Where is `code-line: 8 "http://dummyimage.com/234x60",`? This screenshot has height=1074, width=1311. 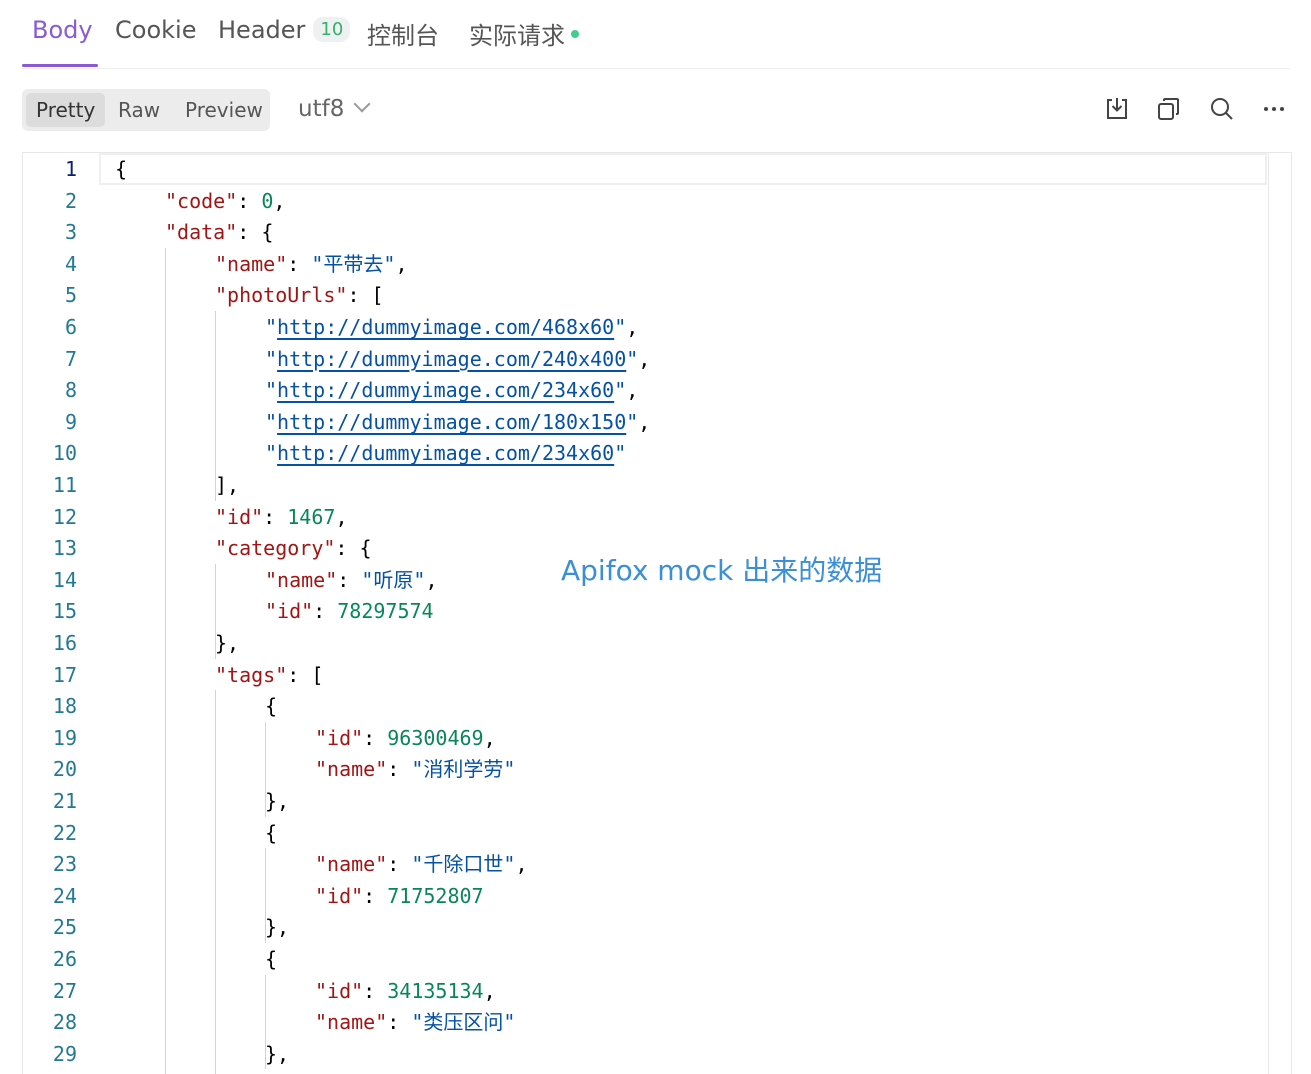 code-line: 8 "http://dummyimage.com/234x60", is located at coordinates (643, 390).